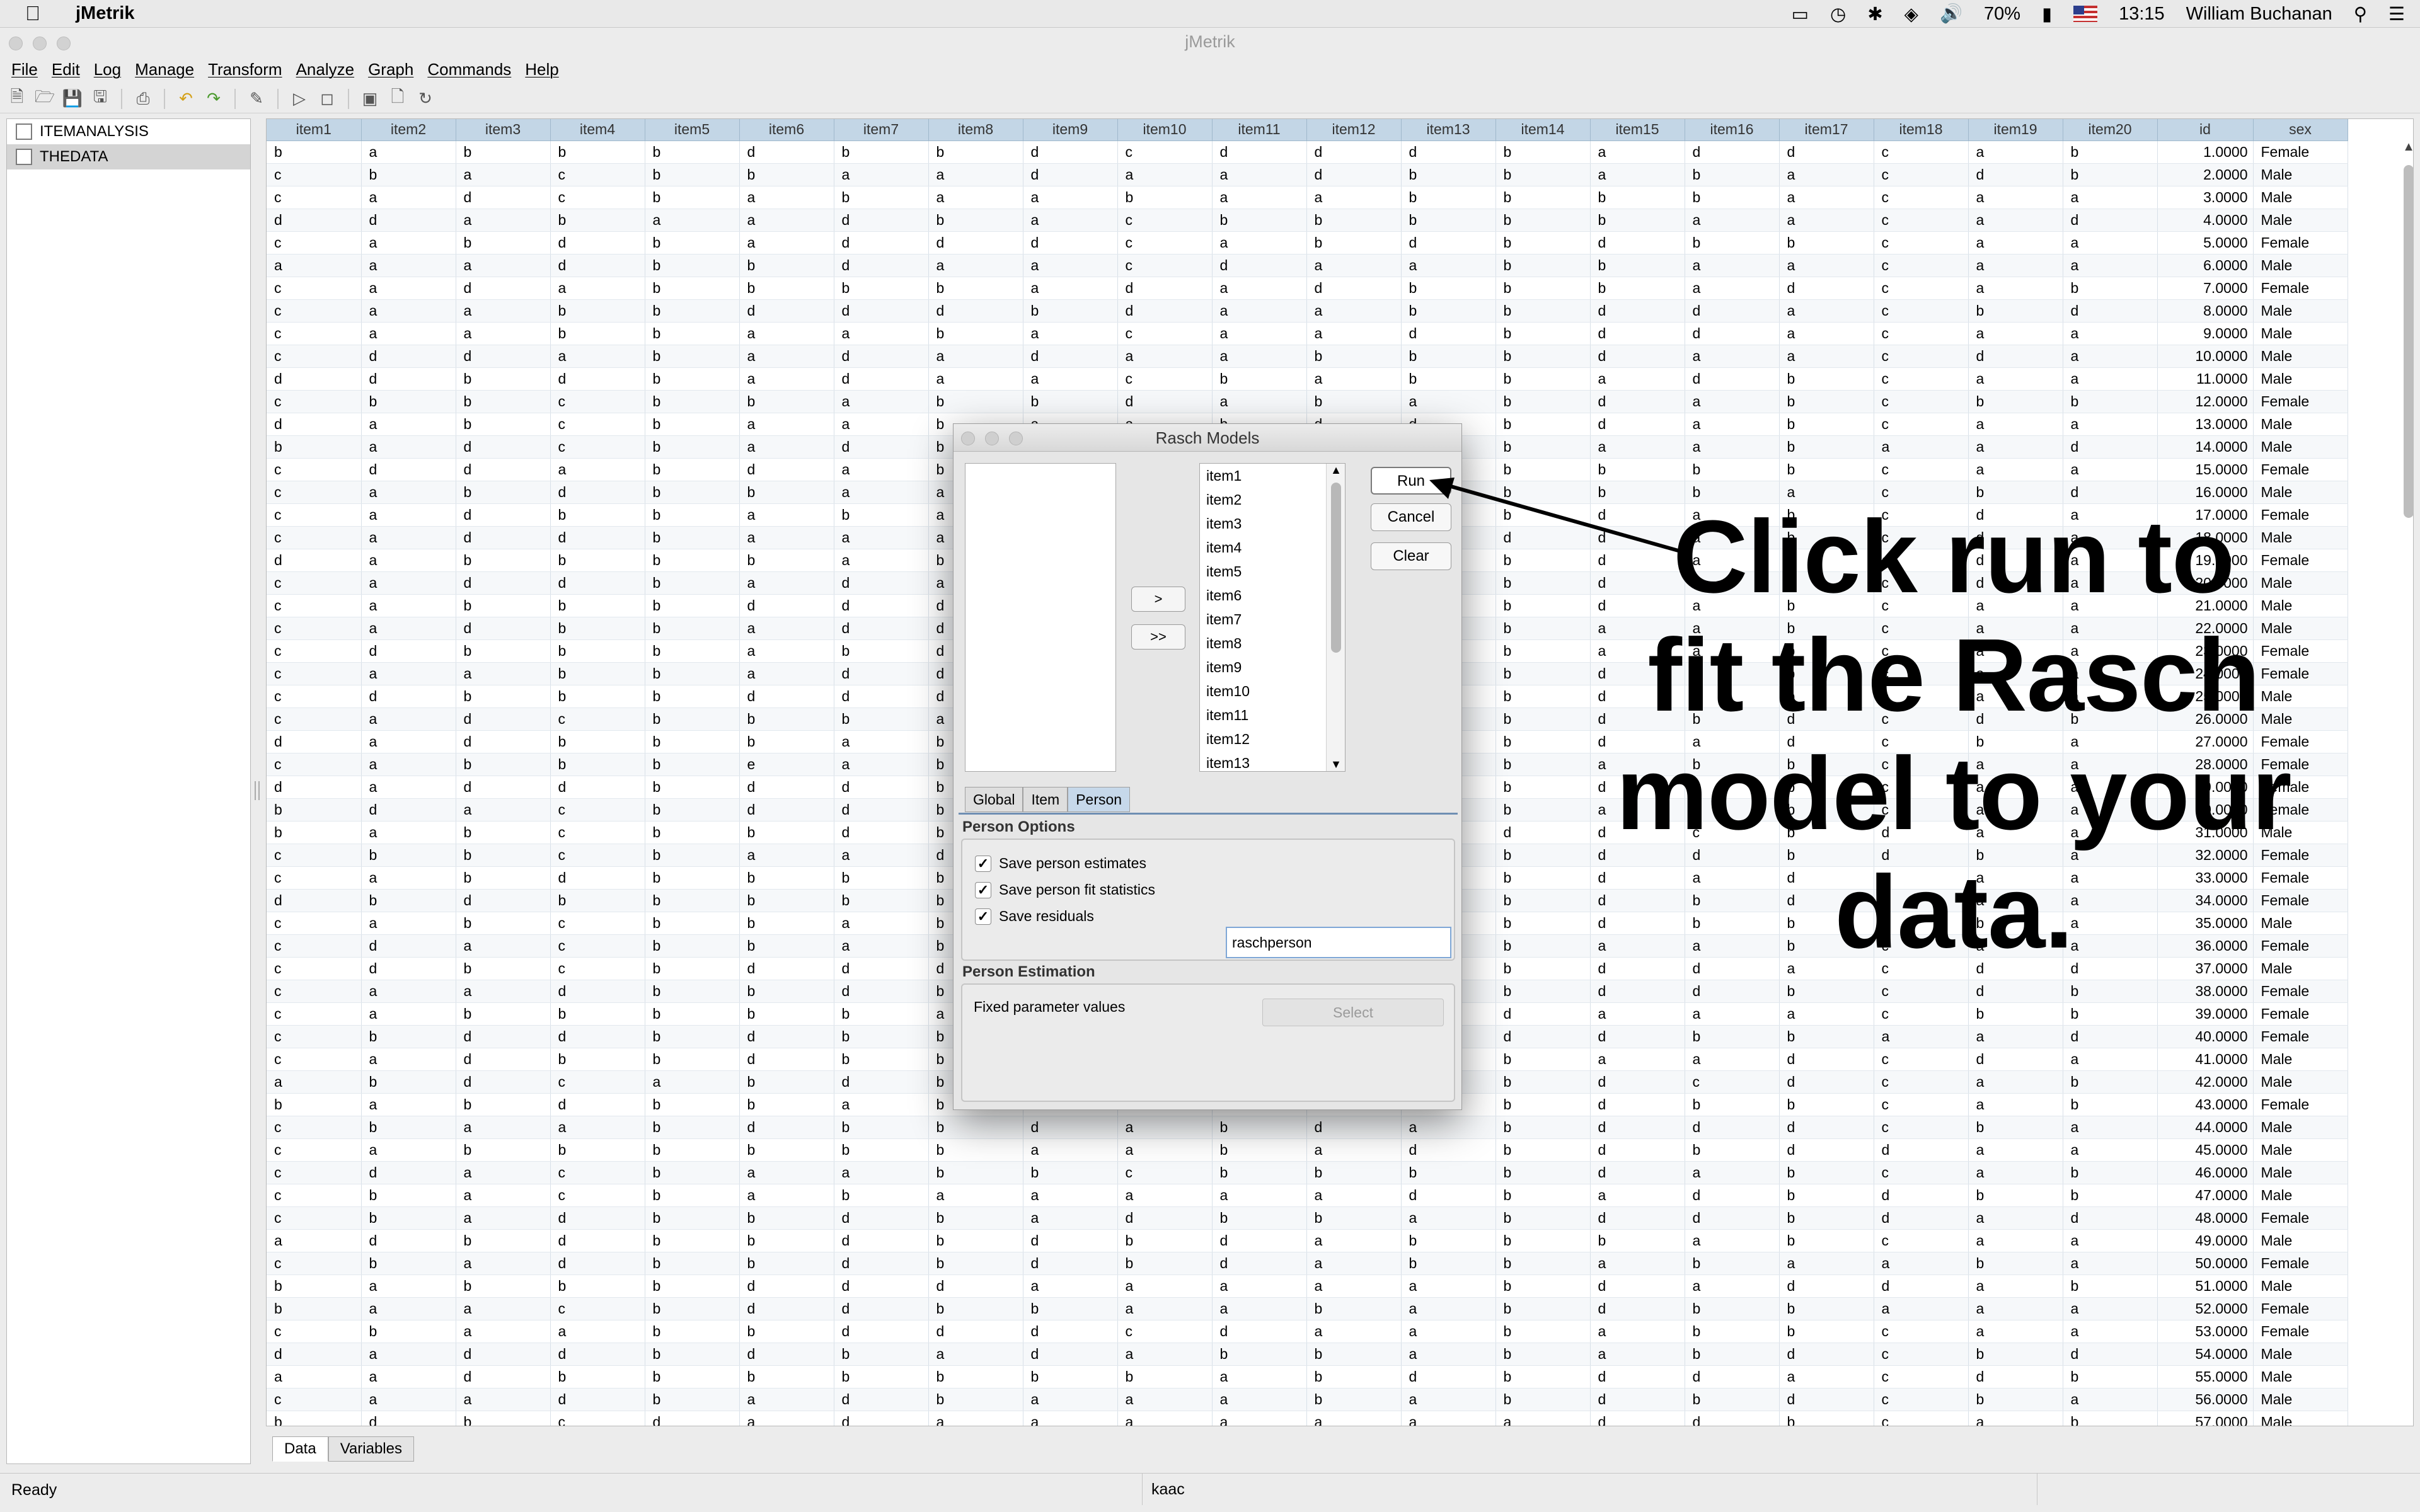 The width and height of the screenshot is (2420, 1512). I want to click on table-cell: 50.0000, so click(2205, 1263).